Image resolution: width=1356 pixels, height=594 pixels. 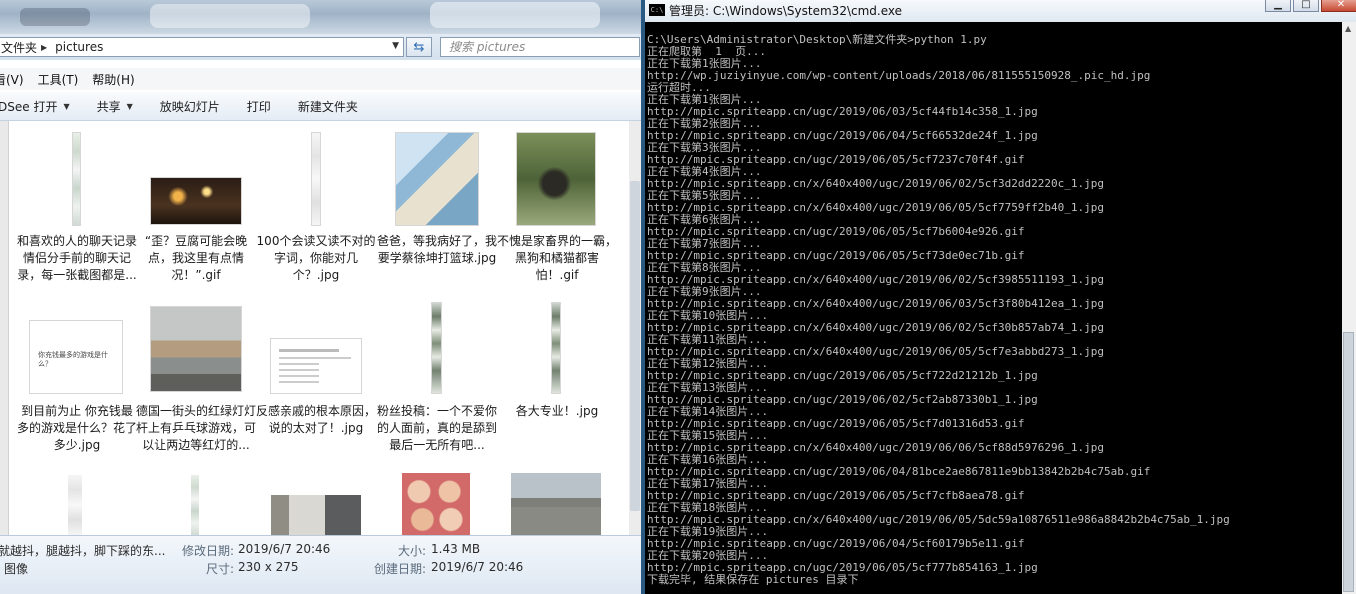 I want to click on address-dropdown-icon: ▼, so click(x=395, y=46).